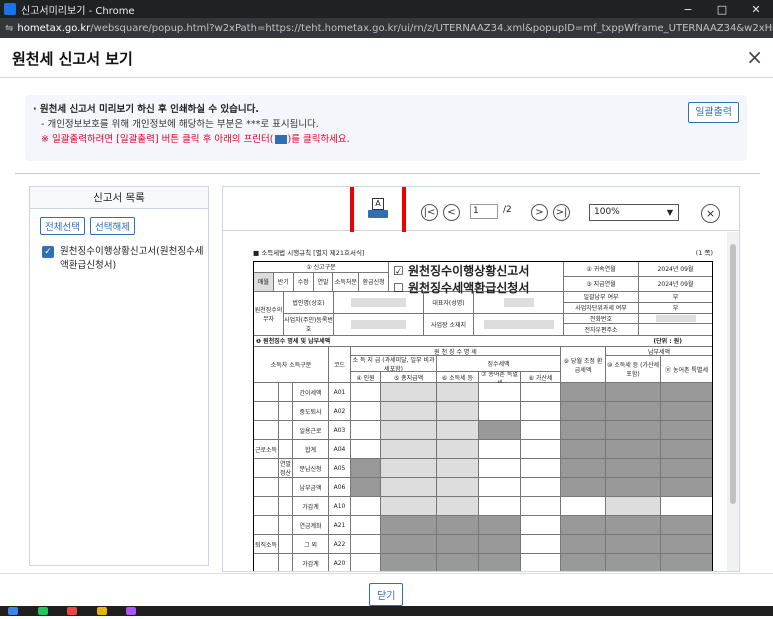  What do you see at coordinates (340, 364) in the screenshot?
I see `col-code-header: 코드` at bounding box center [340, 364].